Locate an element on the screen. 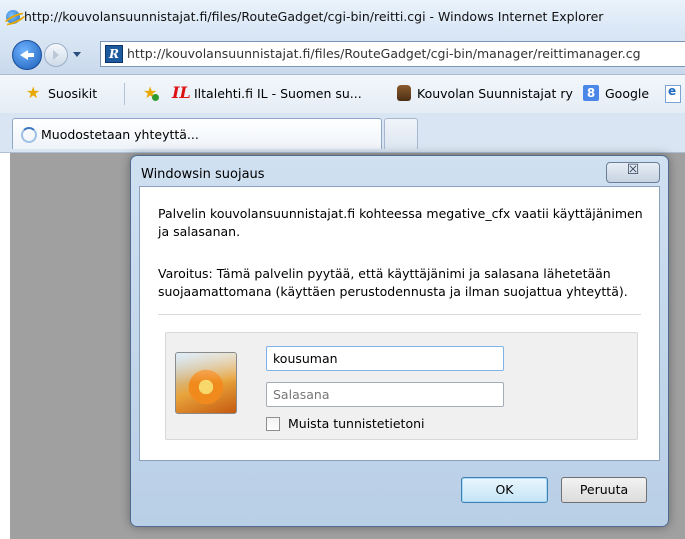 This screenshot has height=539, width=685. dialog-close-button: ☒ is located at coordinates (633, 172).